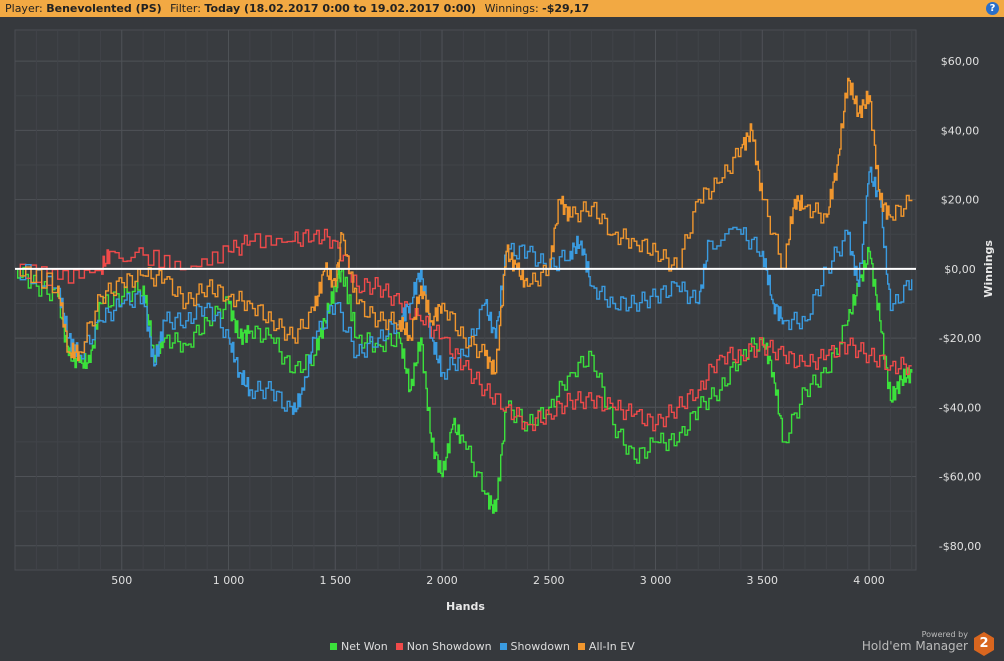 This screenshot has height=661, width=1004. Describe the element at coordinates (944, 634) in the screenshot. I see `powered-by: Powered by` at that location.